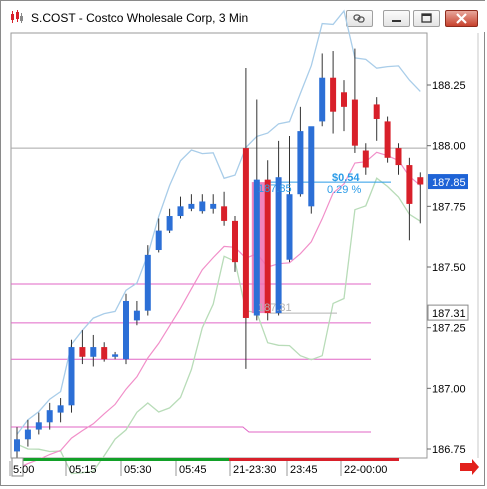 This screenshot has height=489, width=487. Describe the element at coordinates (254, 470) in the screenshot. I see `x-tick-label: 21-23:30` at that location.